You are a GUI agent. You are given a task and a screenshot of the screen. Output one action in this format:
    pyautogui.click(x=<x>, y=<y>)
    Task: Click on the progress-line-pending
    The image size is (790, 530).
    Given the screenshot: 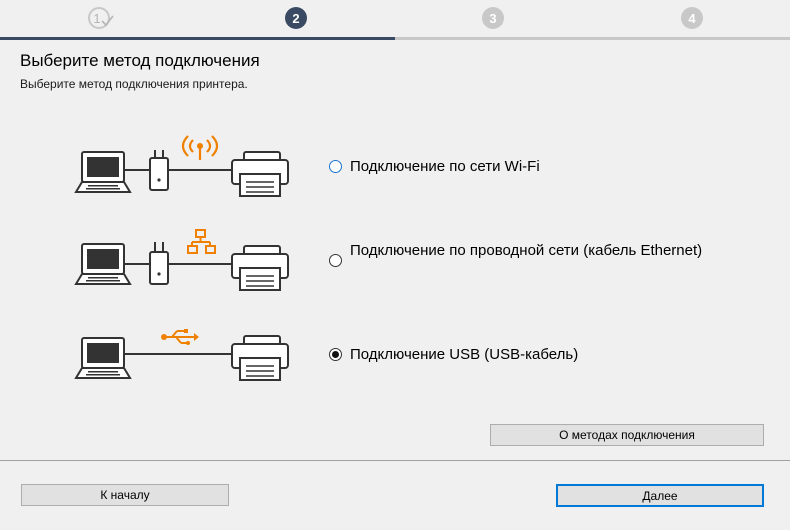 What is the action you would take?
    pyautogui.click(x=592, y=38)
    